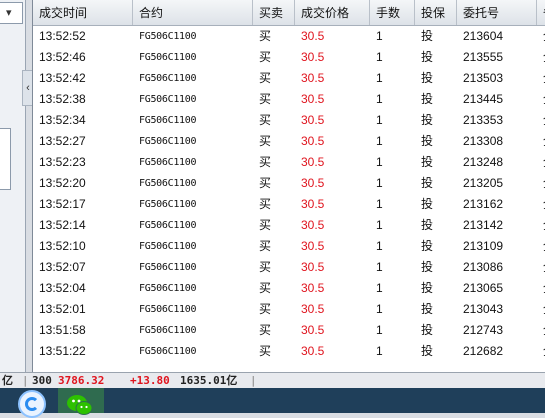  What do you see at coordinates (483, 78) in the screenshot?
I see `cell-order-id: 213503` at bounding box center [483, 78].